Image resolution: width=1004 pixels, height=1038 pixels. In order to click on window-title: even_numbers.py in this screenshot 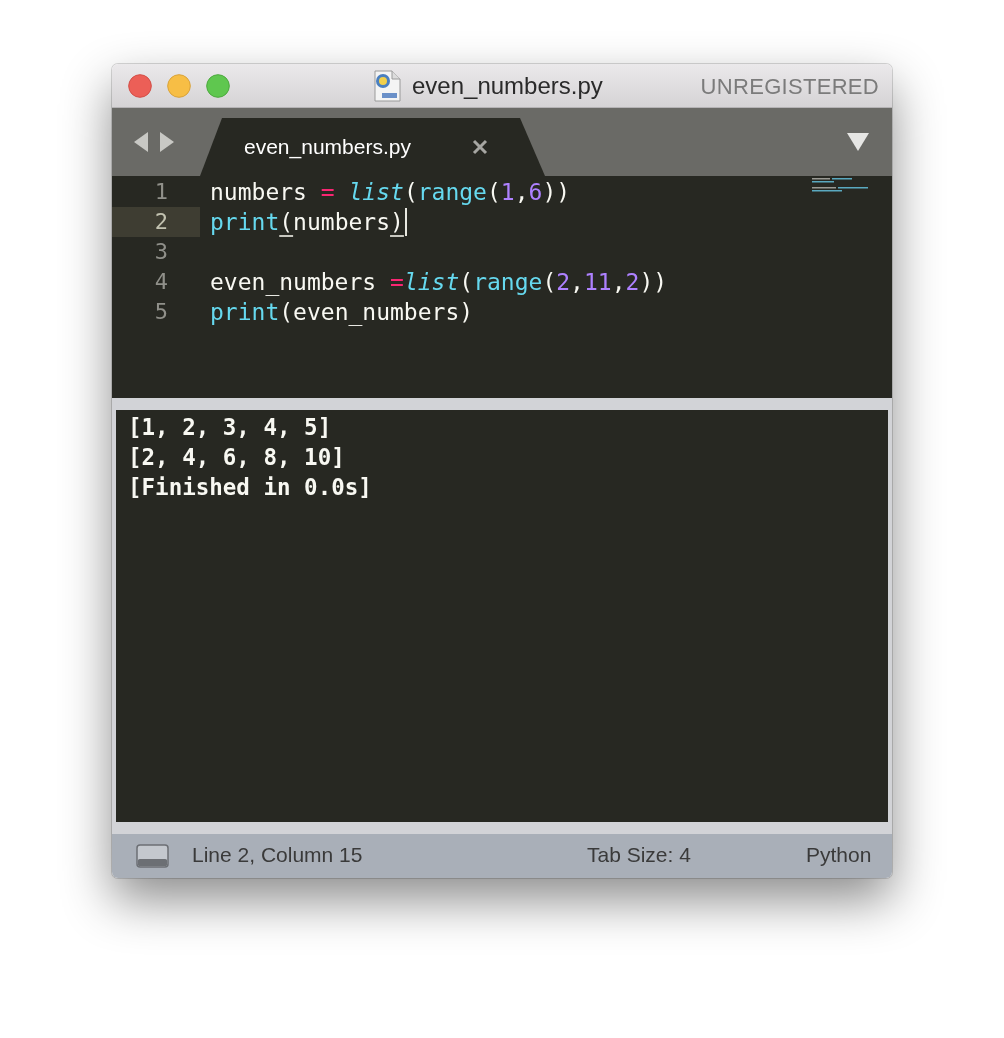, I will do `click(507, 86)`.